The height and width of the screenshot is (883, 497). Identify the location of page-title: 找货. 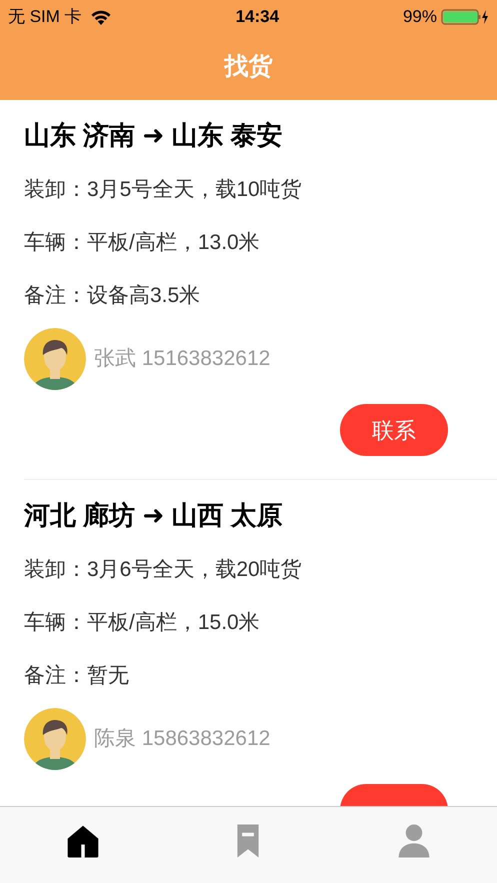
(248, 67).